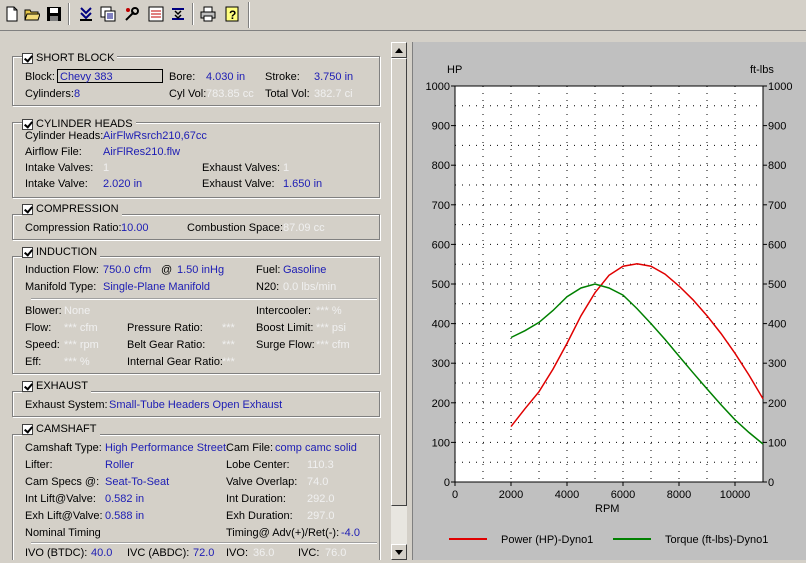 The width and height of the screenshot is (806, 563). Describe the element at coordinates (27, 124) in the screenshot. I see `cylinder-heads-checkbox` at that location.